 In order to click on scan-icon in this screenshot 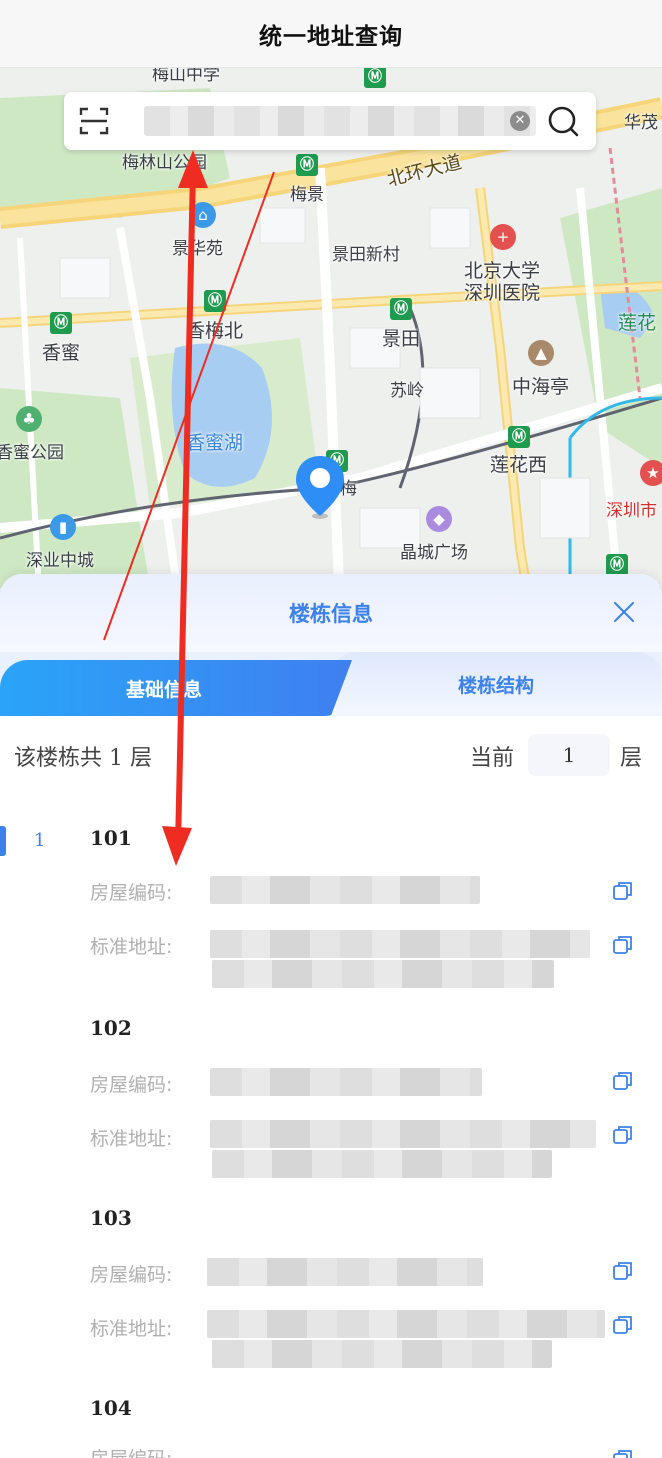, I will do `click(94, 121)`.